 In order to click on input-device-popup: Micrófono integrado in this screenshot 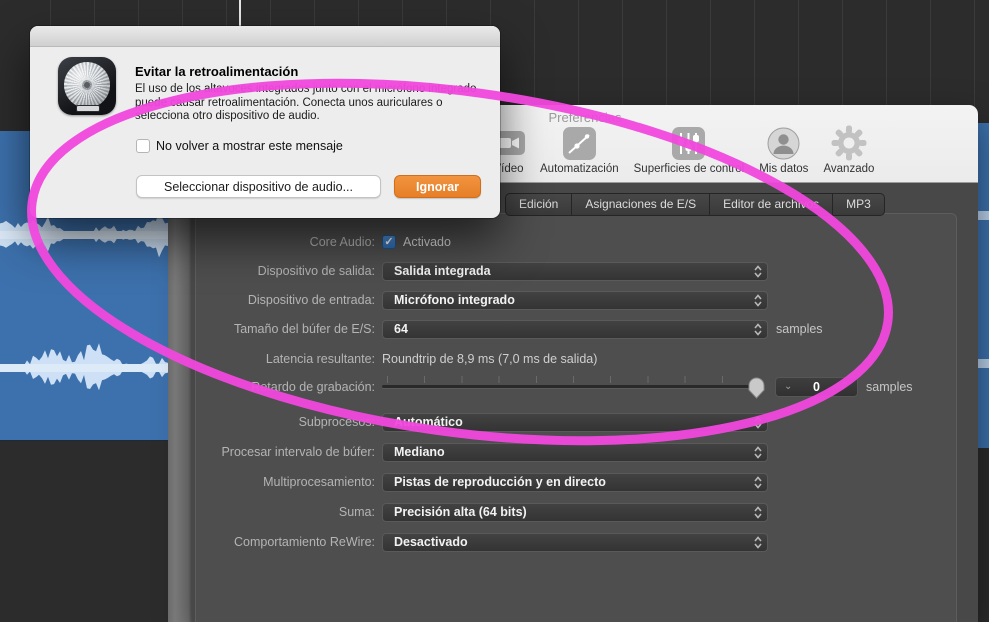, I will do `click(575, 300)`.